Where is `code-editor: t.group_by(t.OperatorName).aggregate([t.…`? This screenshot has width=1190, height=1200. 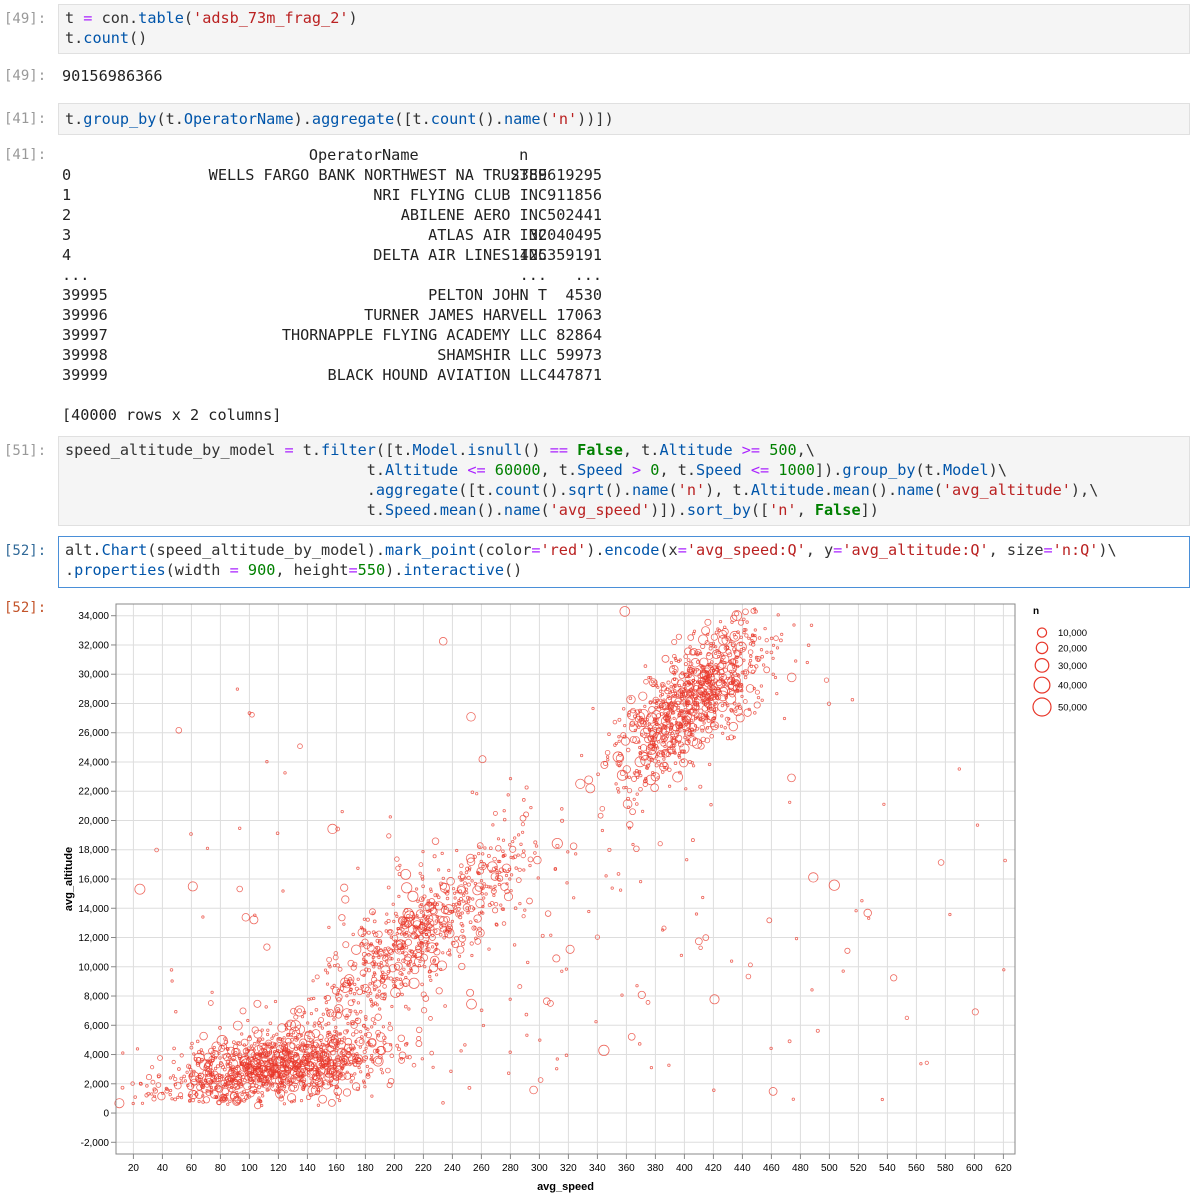
code-editor: t.group_by(t.OperatorName).aggregate([t.… is located at coordinates (624, 119).